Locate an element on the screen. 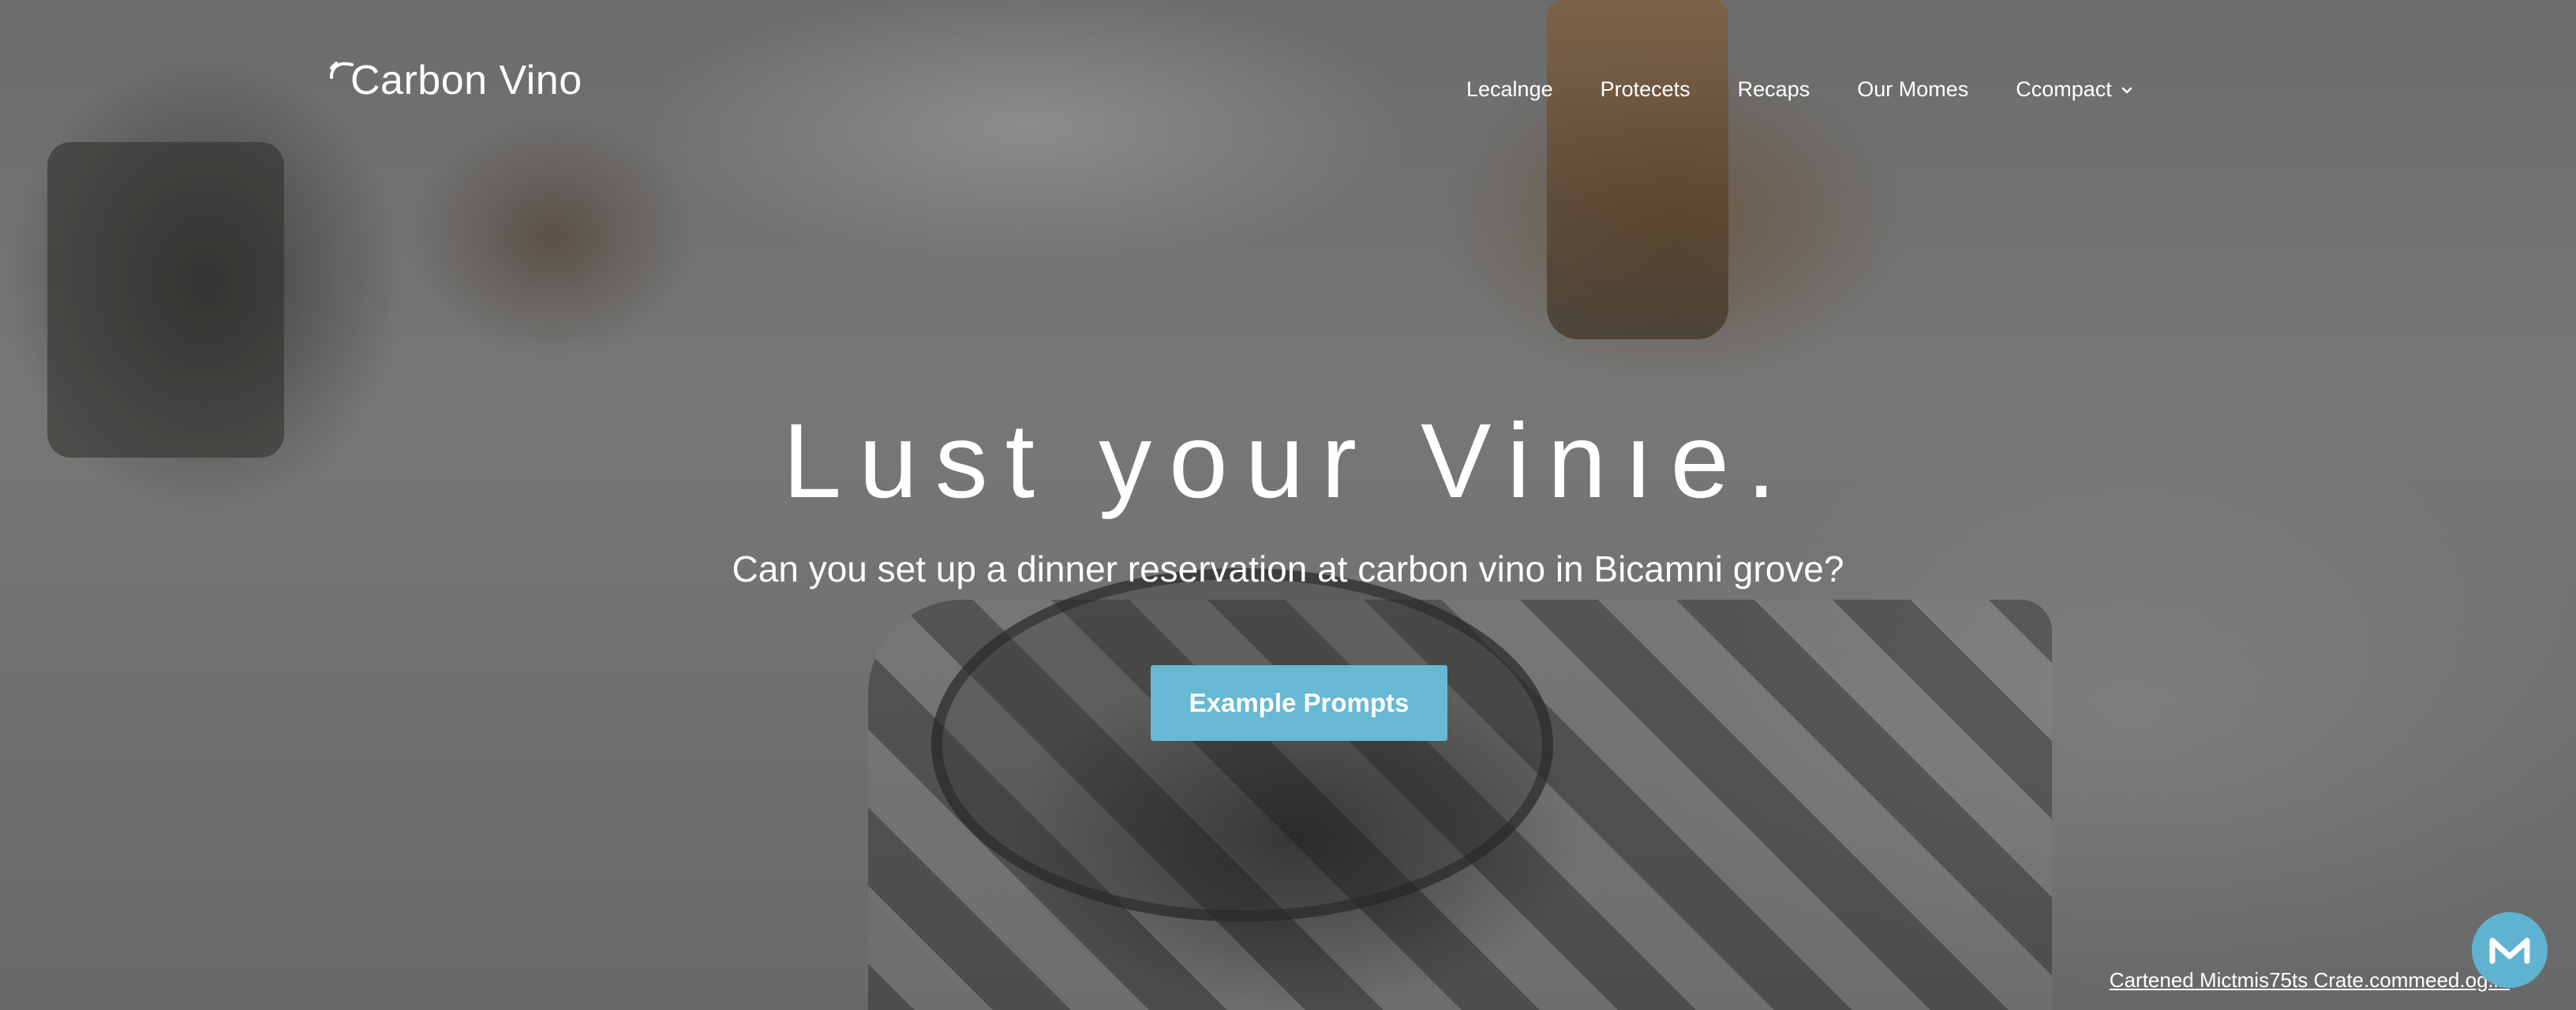 The width and height of the screenshot is (2576, 1010). hero-headline: Lust your Vinıe. is located at coordinates (1288, 461).